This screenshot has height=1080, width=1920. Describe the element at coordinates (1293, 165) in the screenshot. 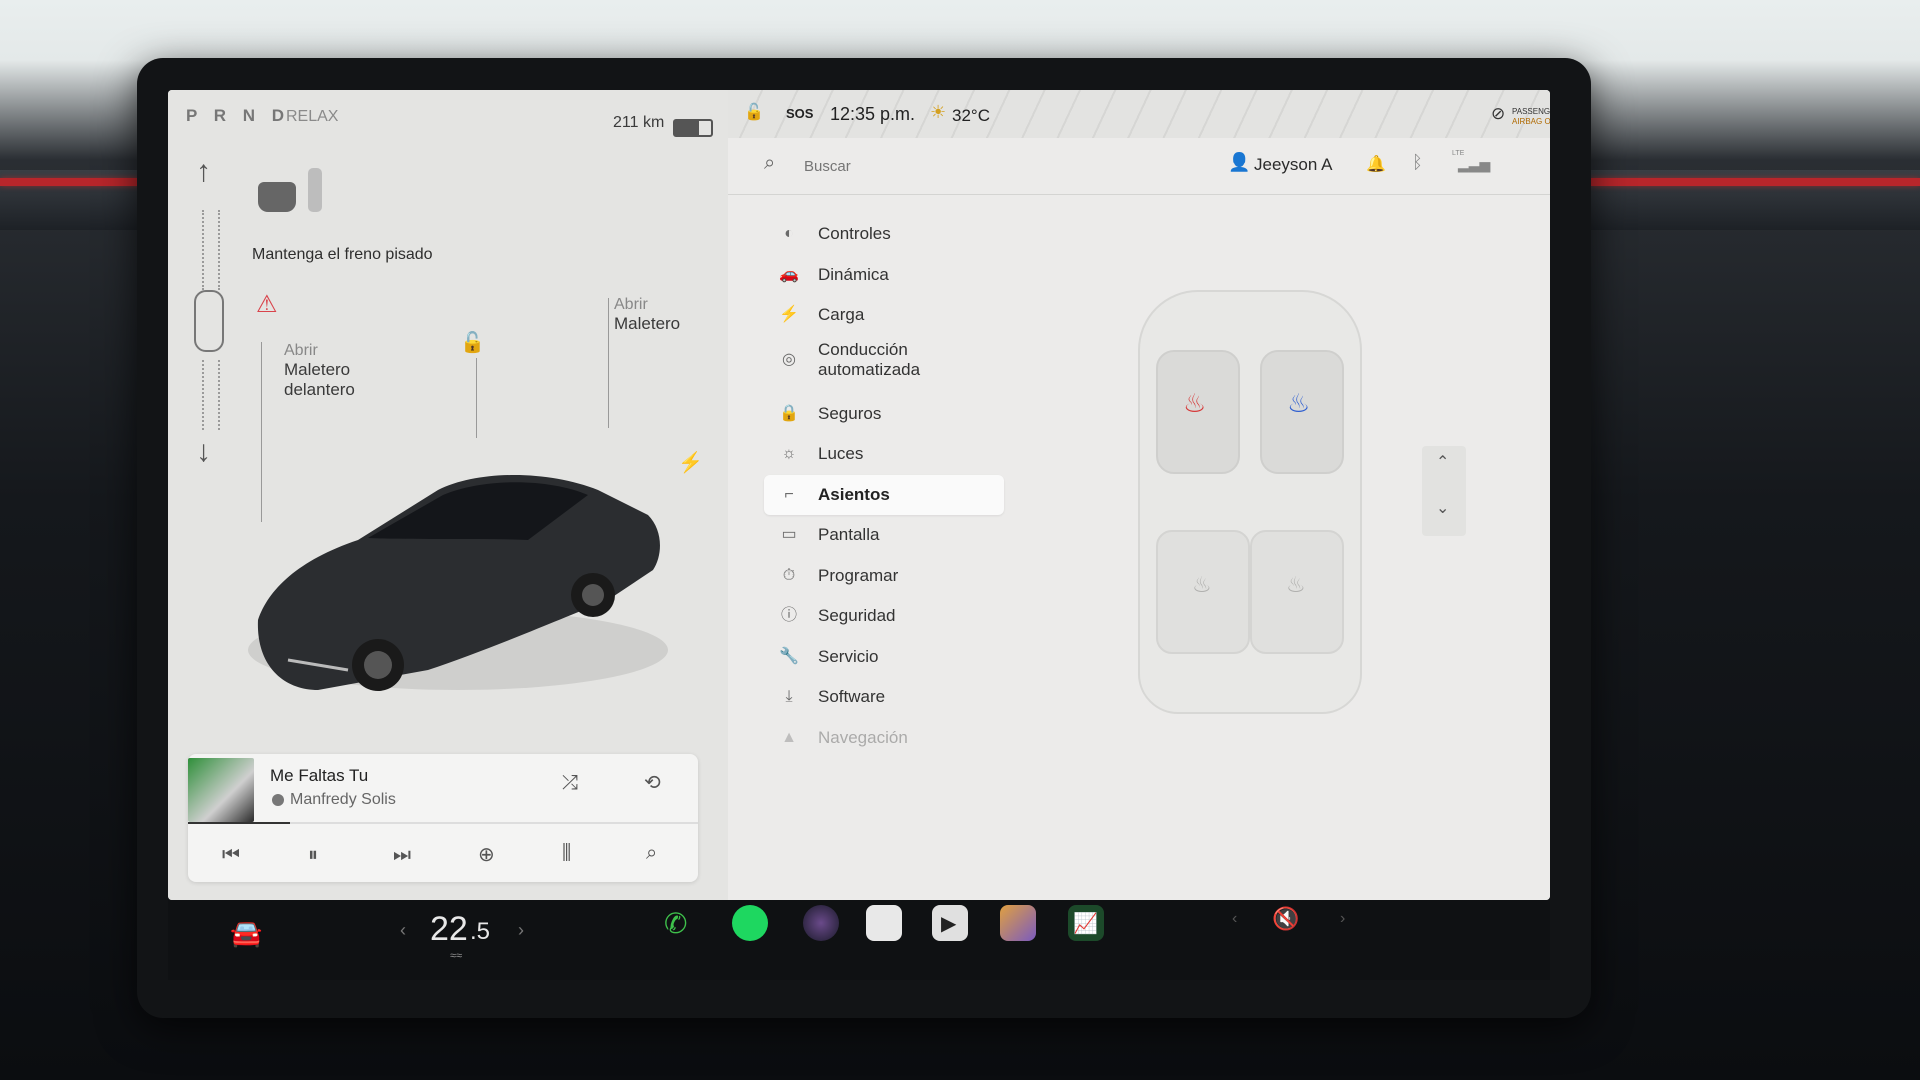

I see `profile-name: Jeeyson A` at that location.